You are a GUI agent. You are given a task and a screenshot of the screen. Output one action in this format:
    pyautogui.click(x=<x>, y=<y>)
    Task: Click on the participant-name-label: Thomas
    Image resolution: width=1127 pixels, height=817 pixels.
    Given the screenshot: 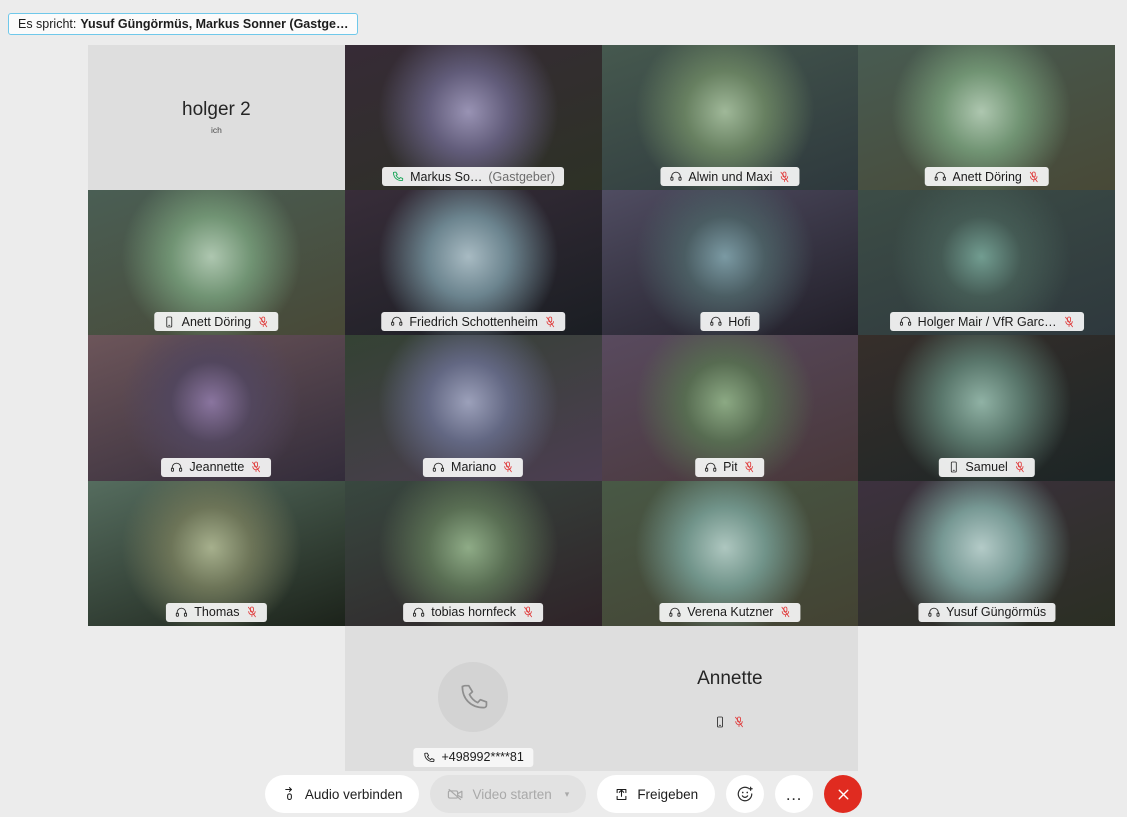 What is the action you would take?
    pyautogui.click(x=217, y=612)
    